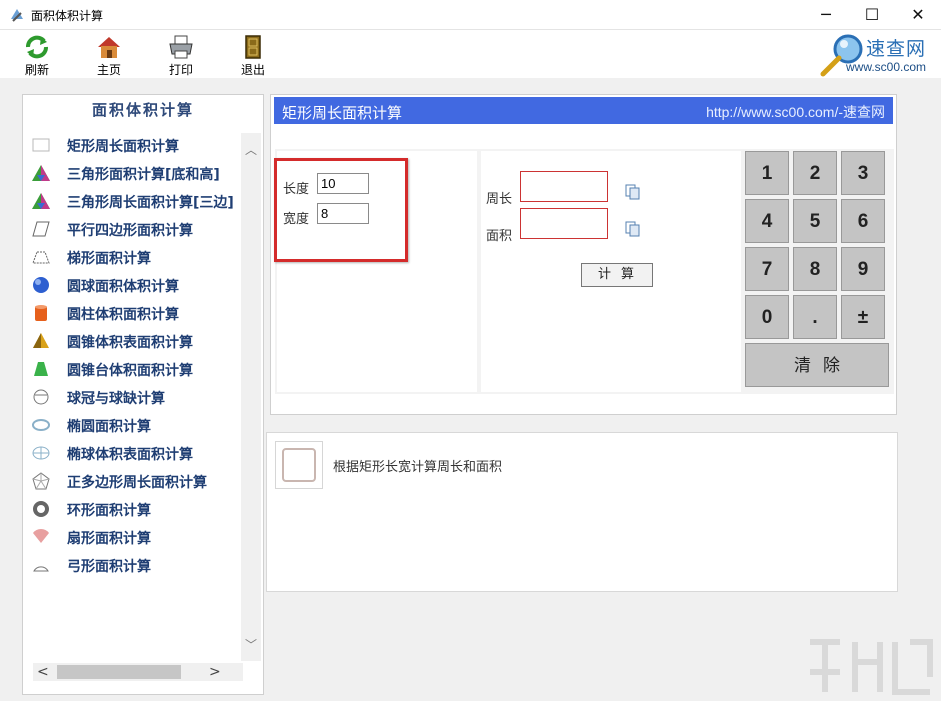 The width and height of the screenshot is (941, 701). I want to click on close-button: ✕, so click(918, 15).